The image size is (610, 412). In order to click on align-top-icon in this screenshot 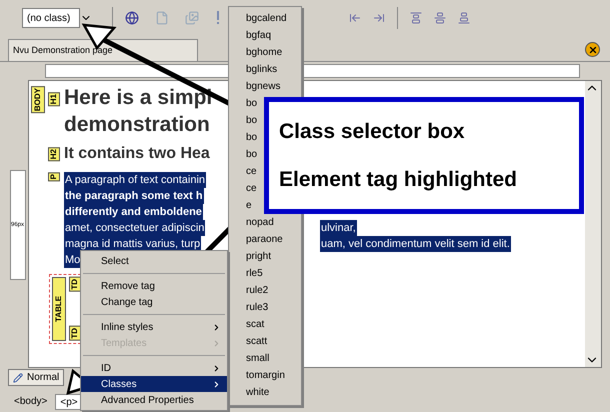, I will do `click(416, 18)`.